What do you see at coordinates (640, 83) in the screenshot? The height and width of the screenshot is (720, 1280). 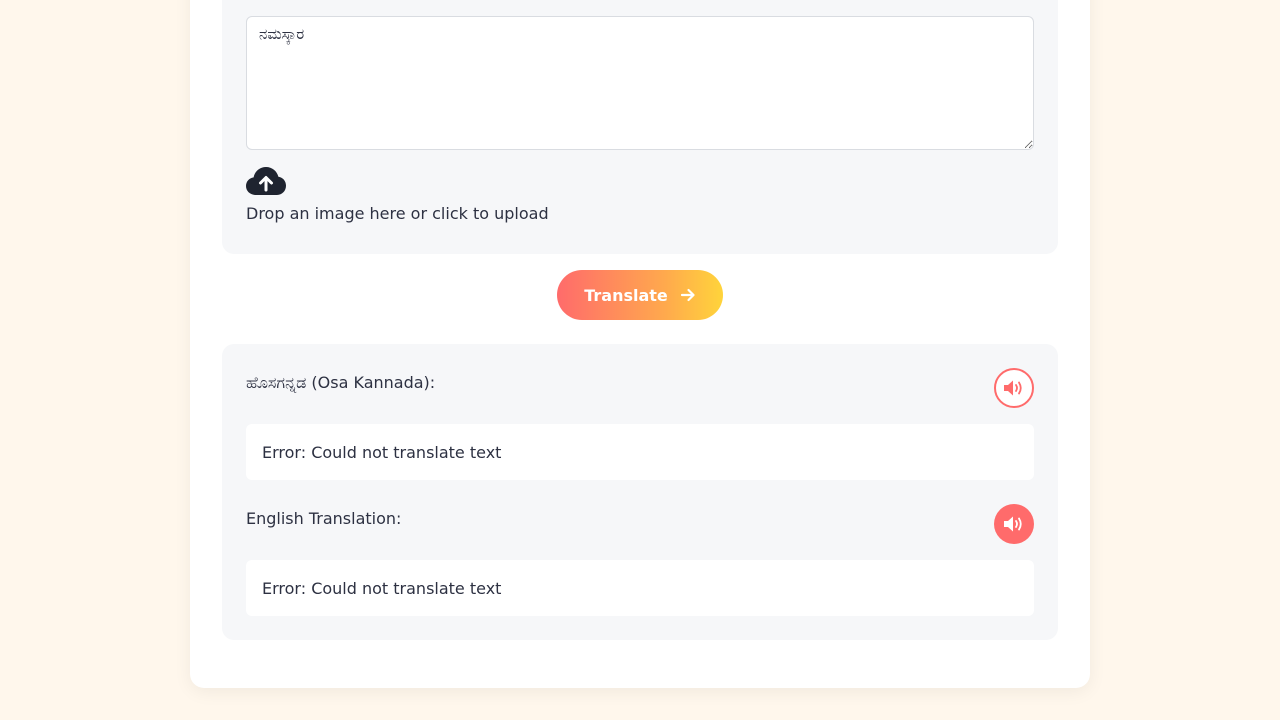 I see `source-text-input: ನಮಸ್ಕಾರ` at bounding box center [640, 83].